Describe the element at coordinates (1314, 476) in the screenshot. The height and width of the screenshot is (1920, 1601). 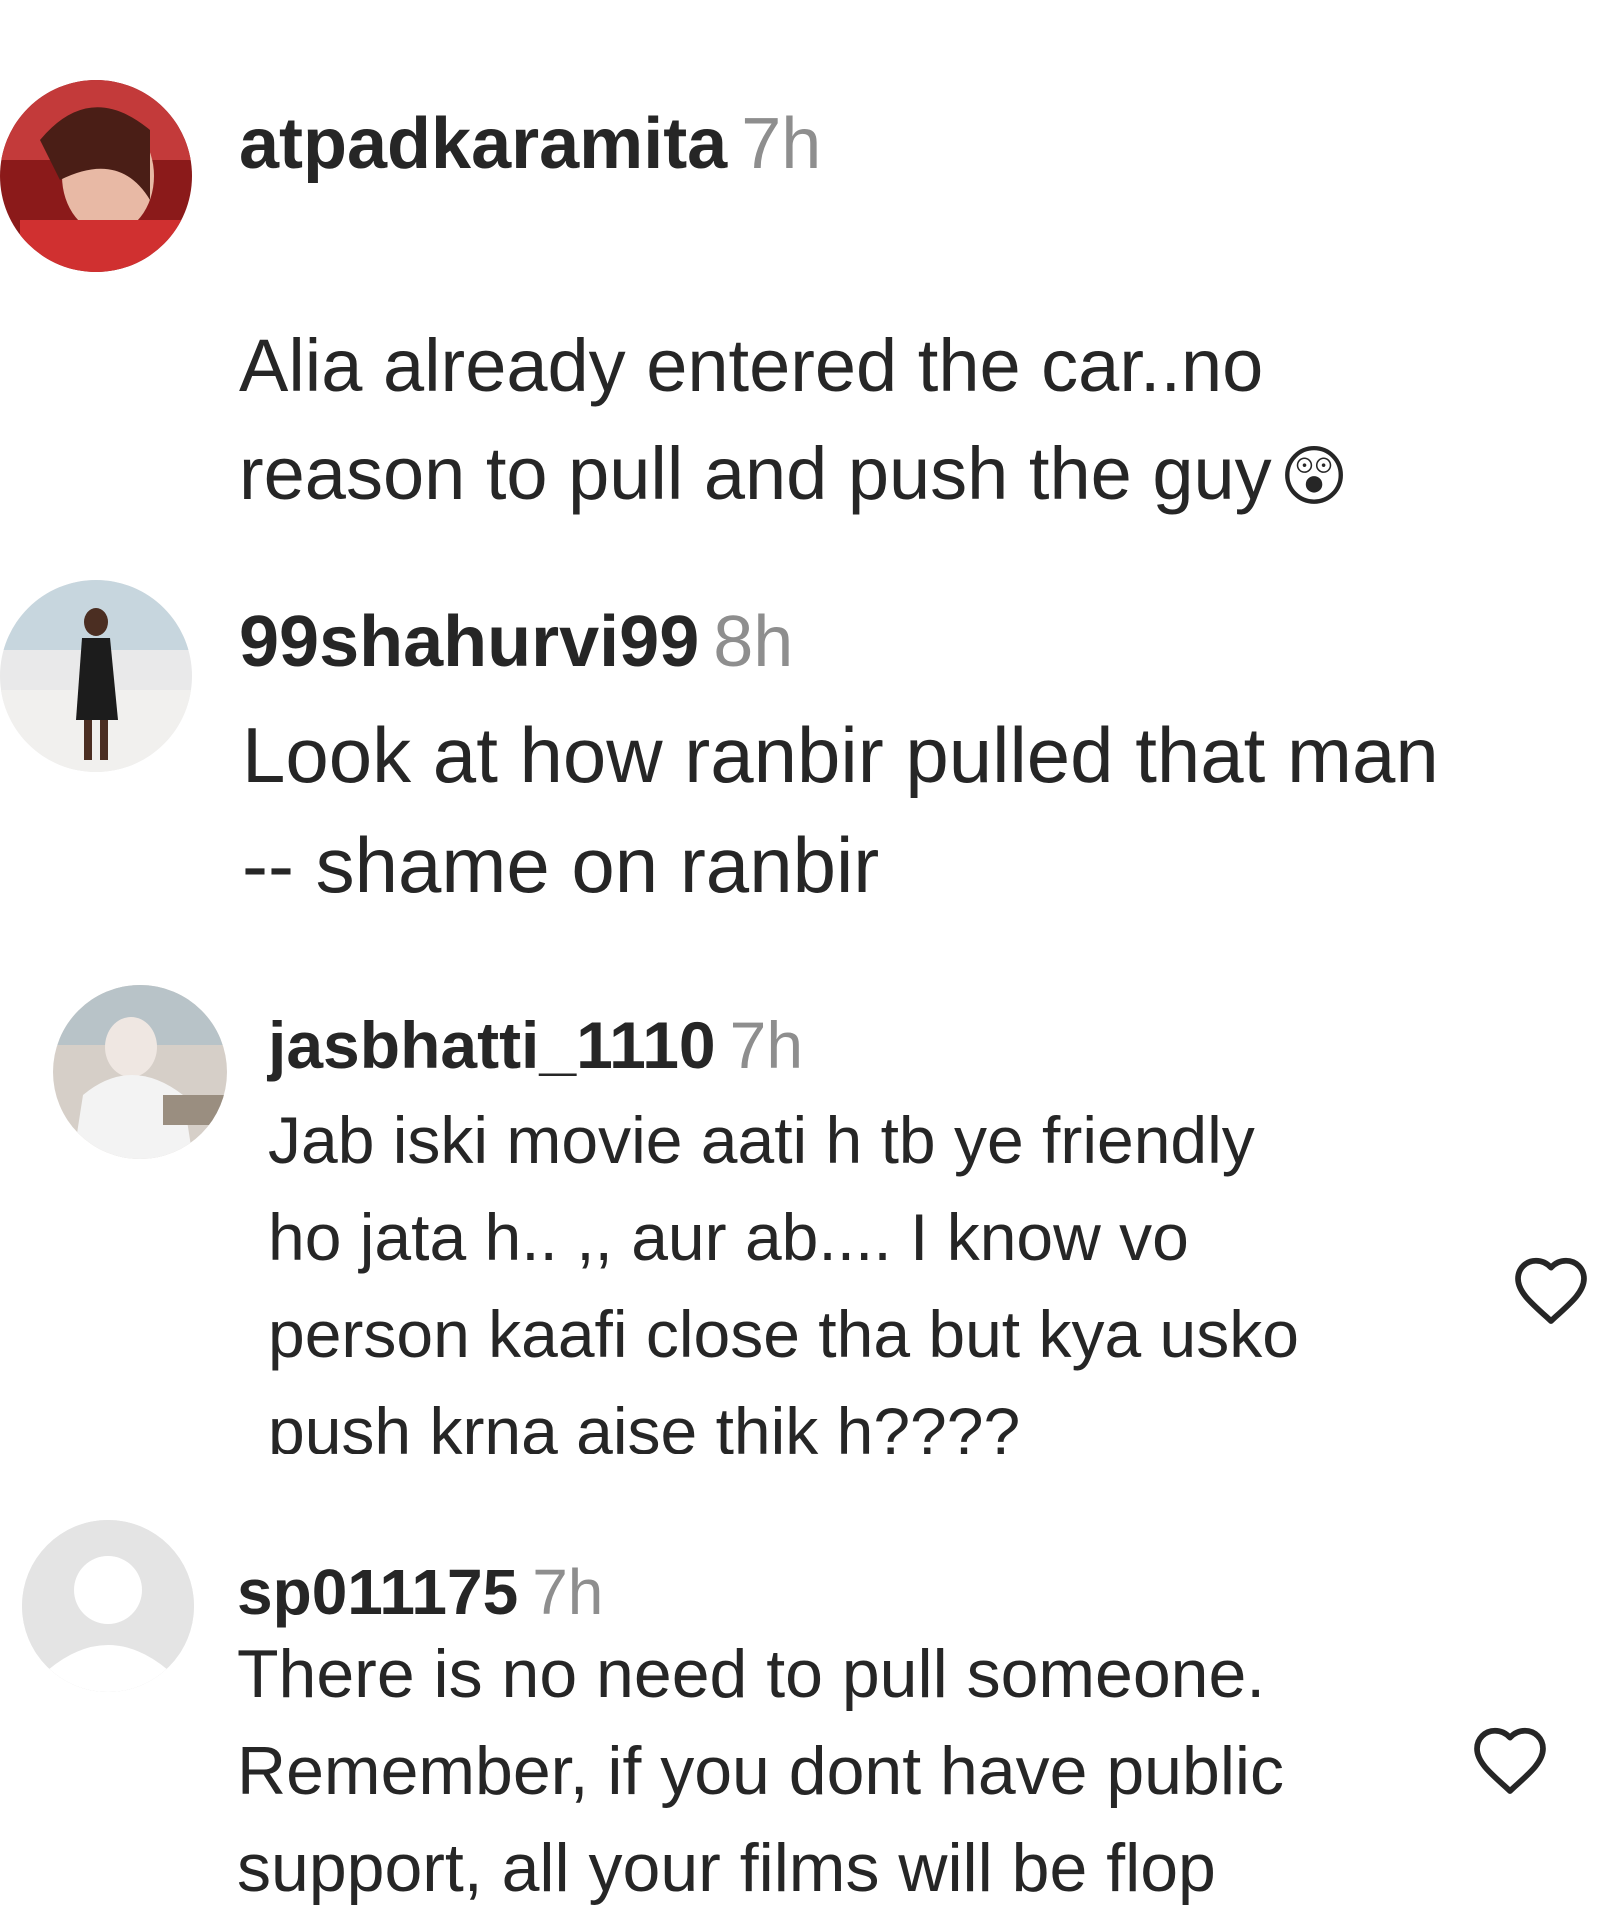
I see `emoji-shocked-icon: 😲` at that location.